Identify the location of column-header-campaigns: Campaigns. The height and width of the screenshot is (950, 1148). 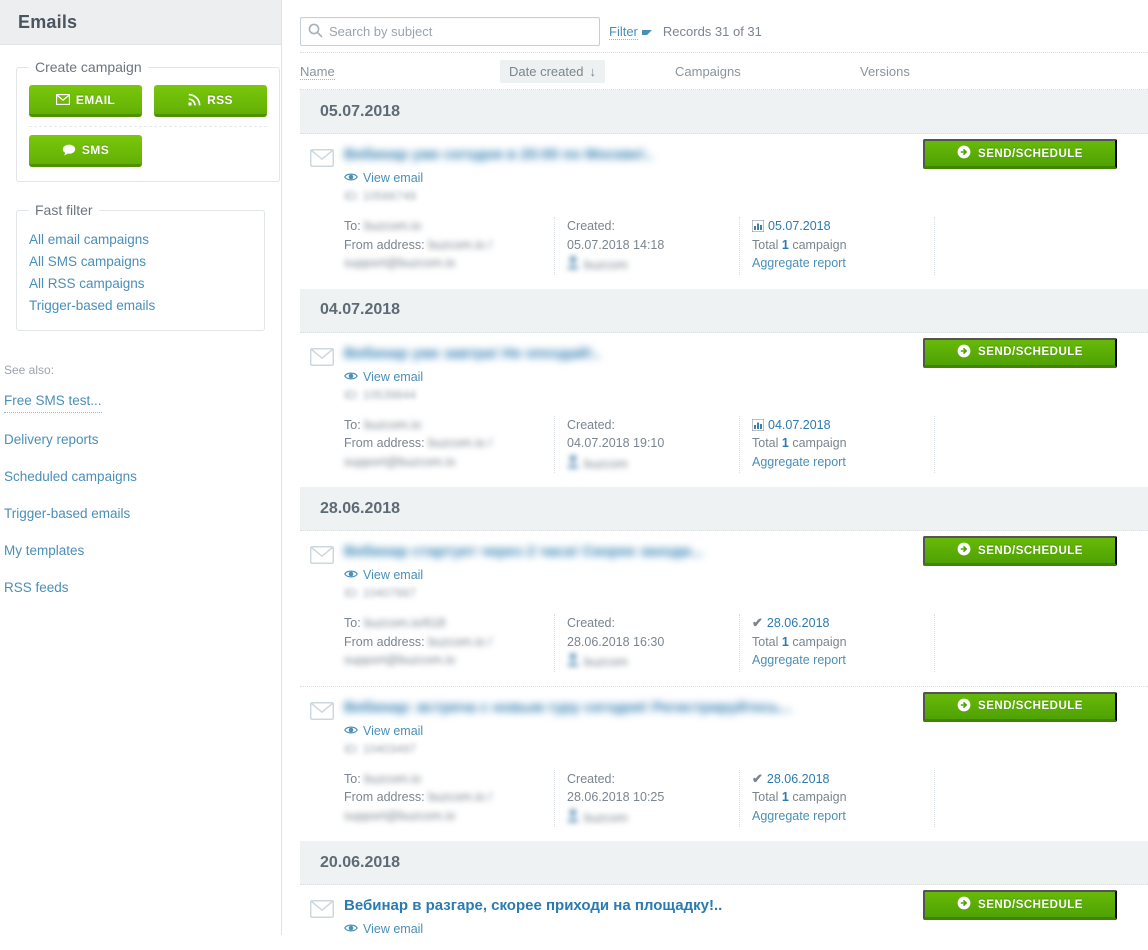
(767, 71).